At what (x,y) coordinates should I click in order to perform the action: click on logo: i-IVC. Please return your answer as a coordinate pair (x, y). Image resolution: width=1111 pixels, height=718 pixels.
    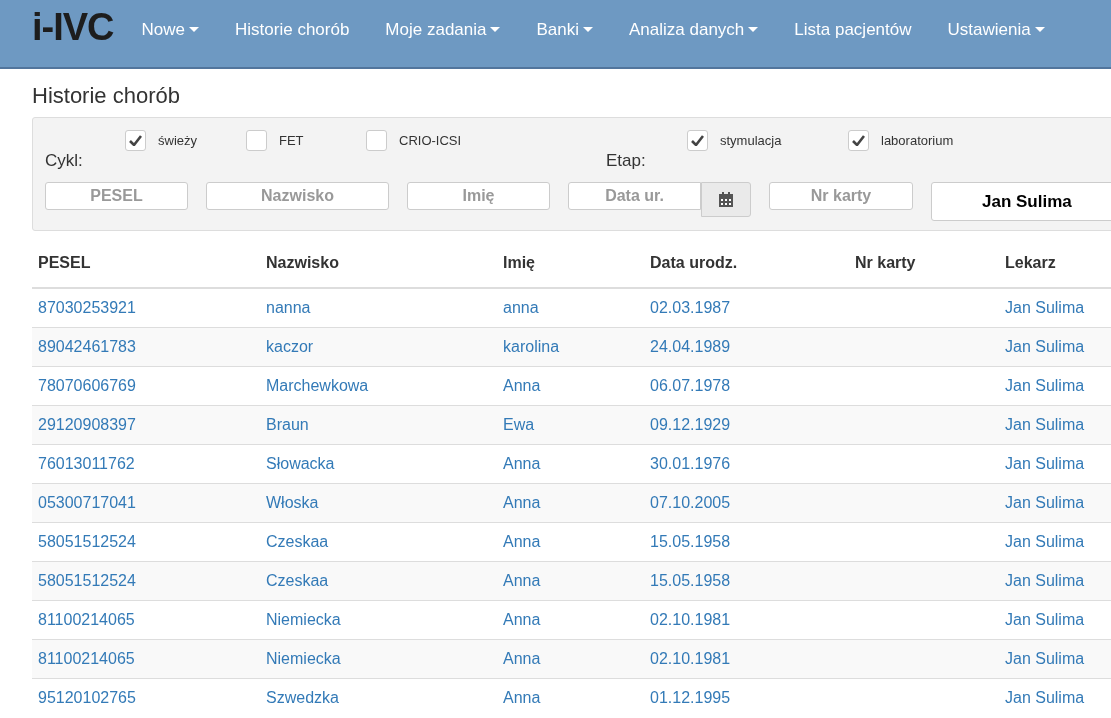
    Looking at the image, I should click on (73, 27).